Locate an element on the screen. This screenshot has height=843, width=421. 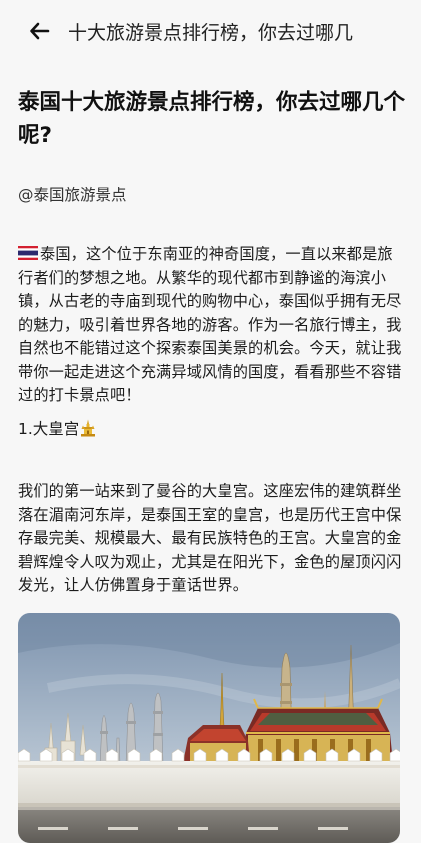
section-heading: 1.大皇宫 is located at coordinates (57, 429).